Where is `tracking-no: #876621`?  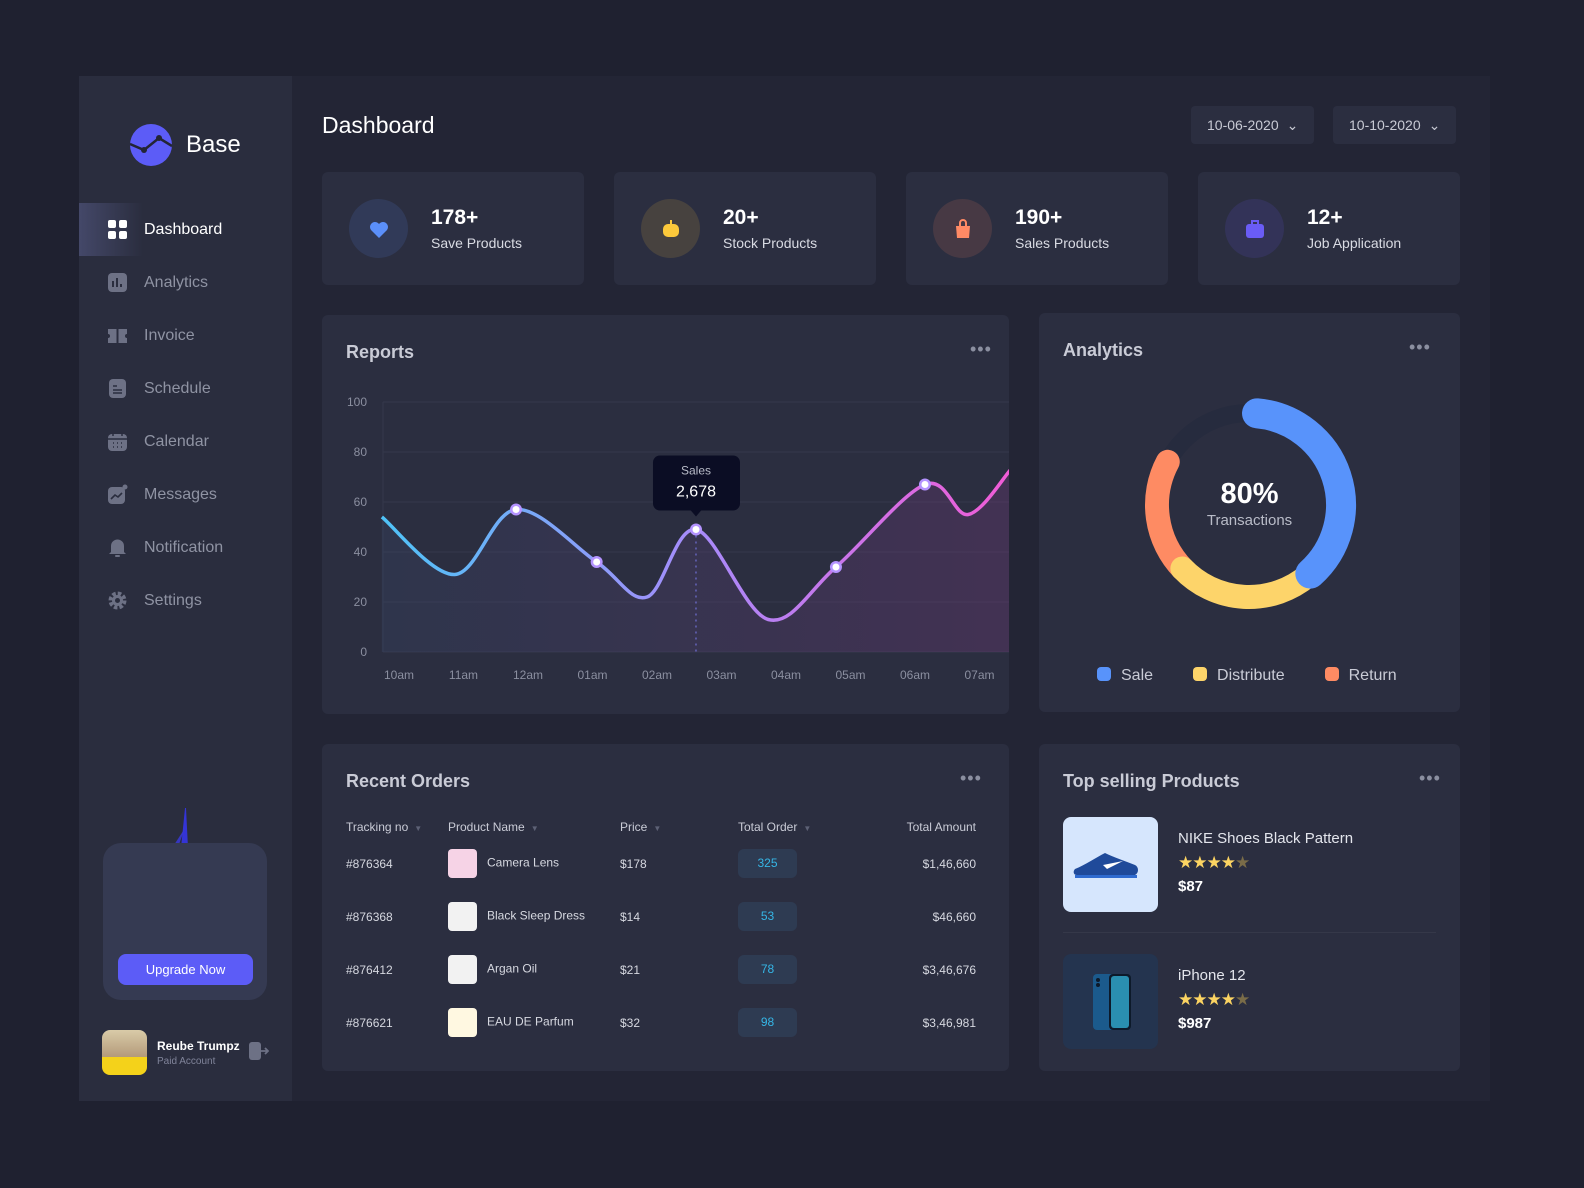
tracking-no: #876621 is located at coordinates (369, 1022).